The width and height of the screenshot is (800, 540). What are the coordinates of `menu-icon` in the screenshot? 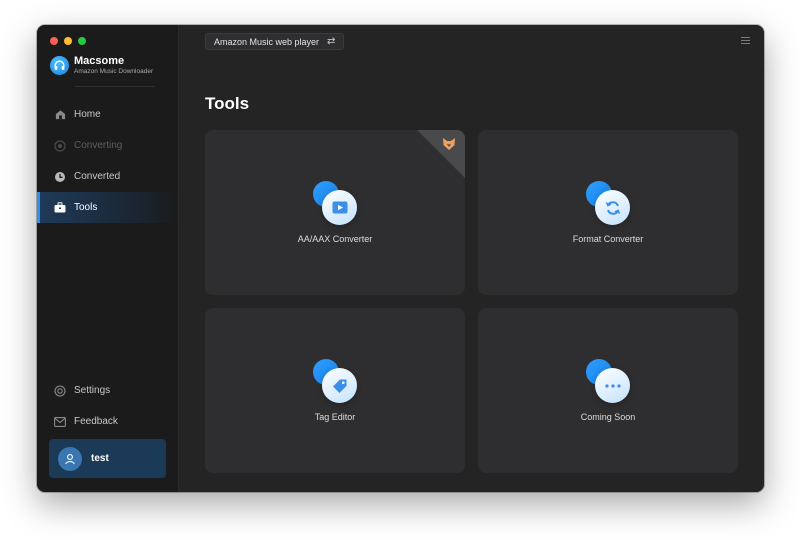 It's located at (745, 41).